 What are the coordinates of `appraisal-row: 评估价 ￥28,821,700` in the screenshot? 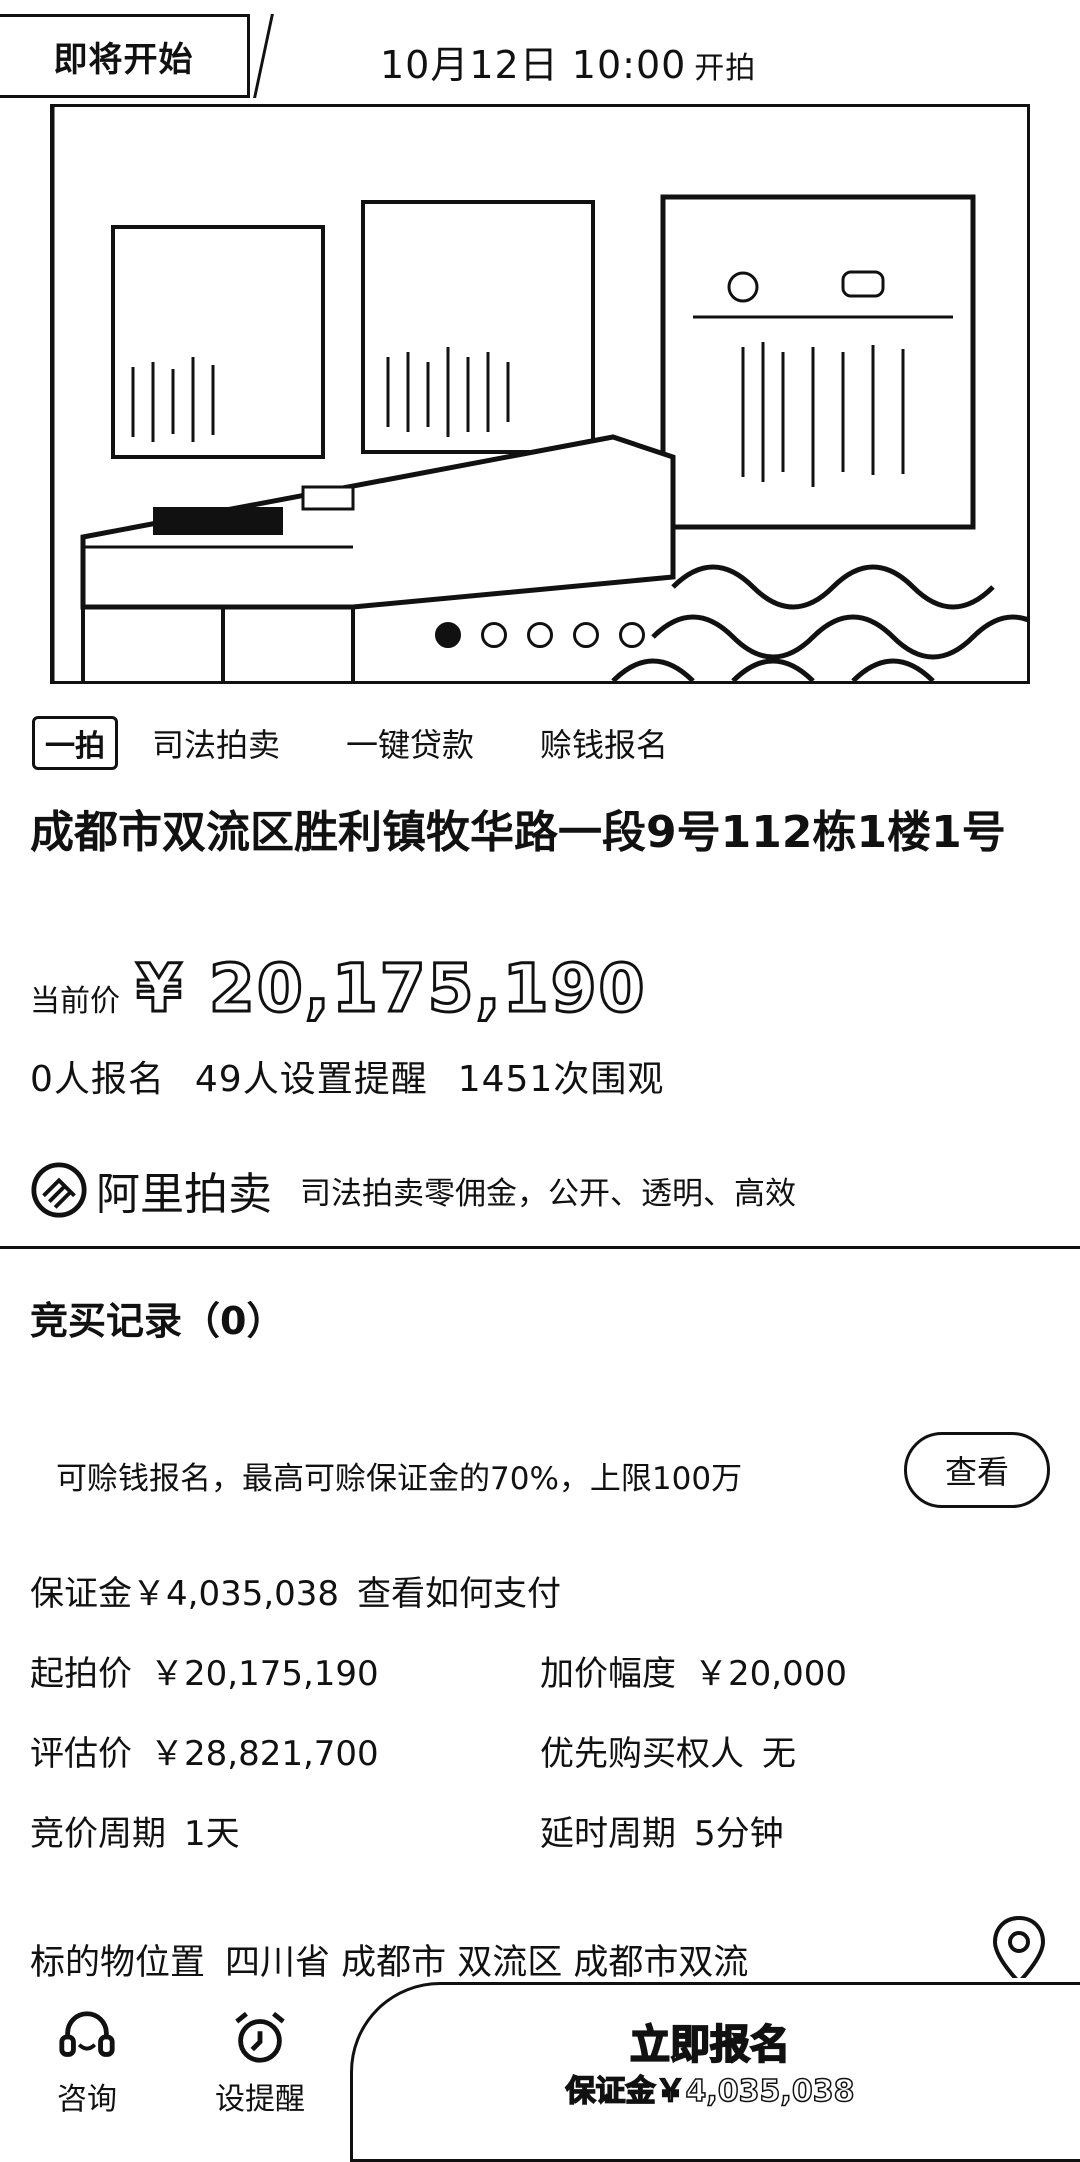 It's located at (204, 1750).